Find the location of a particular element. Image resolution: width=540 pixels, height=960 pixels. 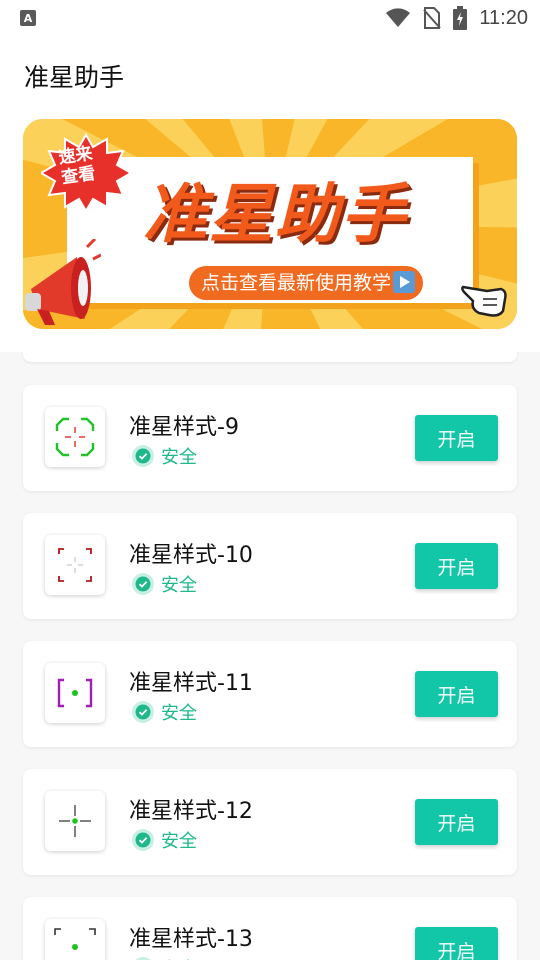

crosshair-name: 准星样式-12 is located at coordinates (191, 811).